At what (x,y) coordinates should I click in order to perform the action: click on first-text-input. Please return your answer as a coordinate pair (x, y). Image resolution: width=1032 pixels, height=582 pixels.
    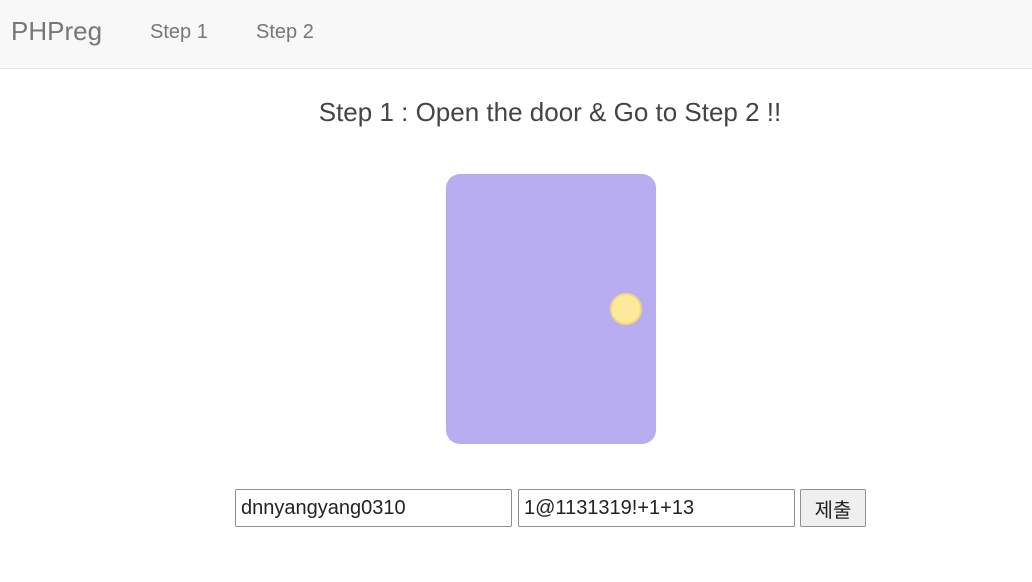
    Looking at the image, I should click on (373, 508).